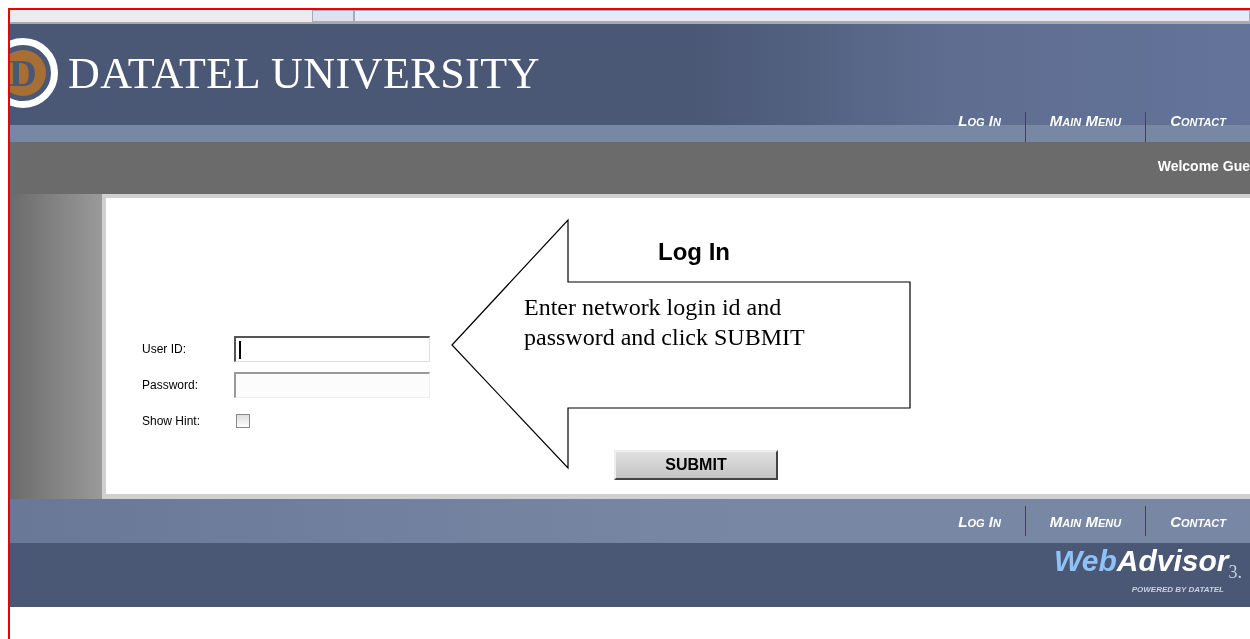 This screenshot has width=1250, height=639. I want to click on webadvisor-logo: WebAdvisor$_{3.}$, so click(1148, 564).